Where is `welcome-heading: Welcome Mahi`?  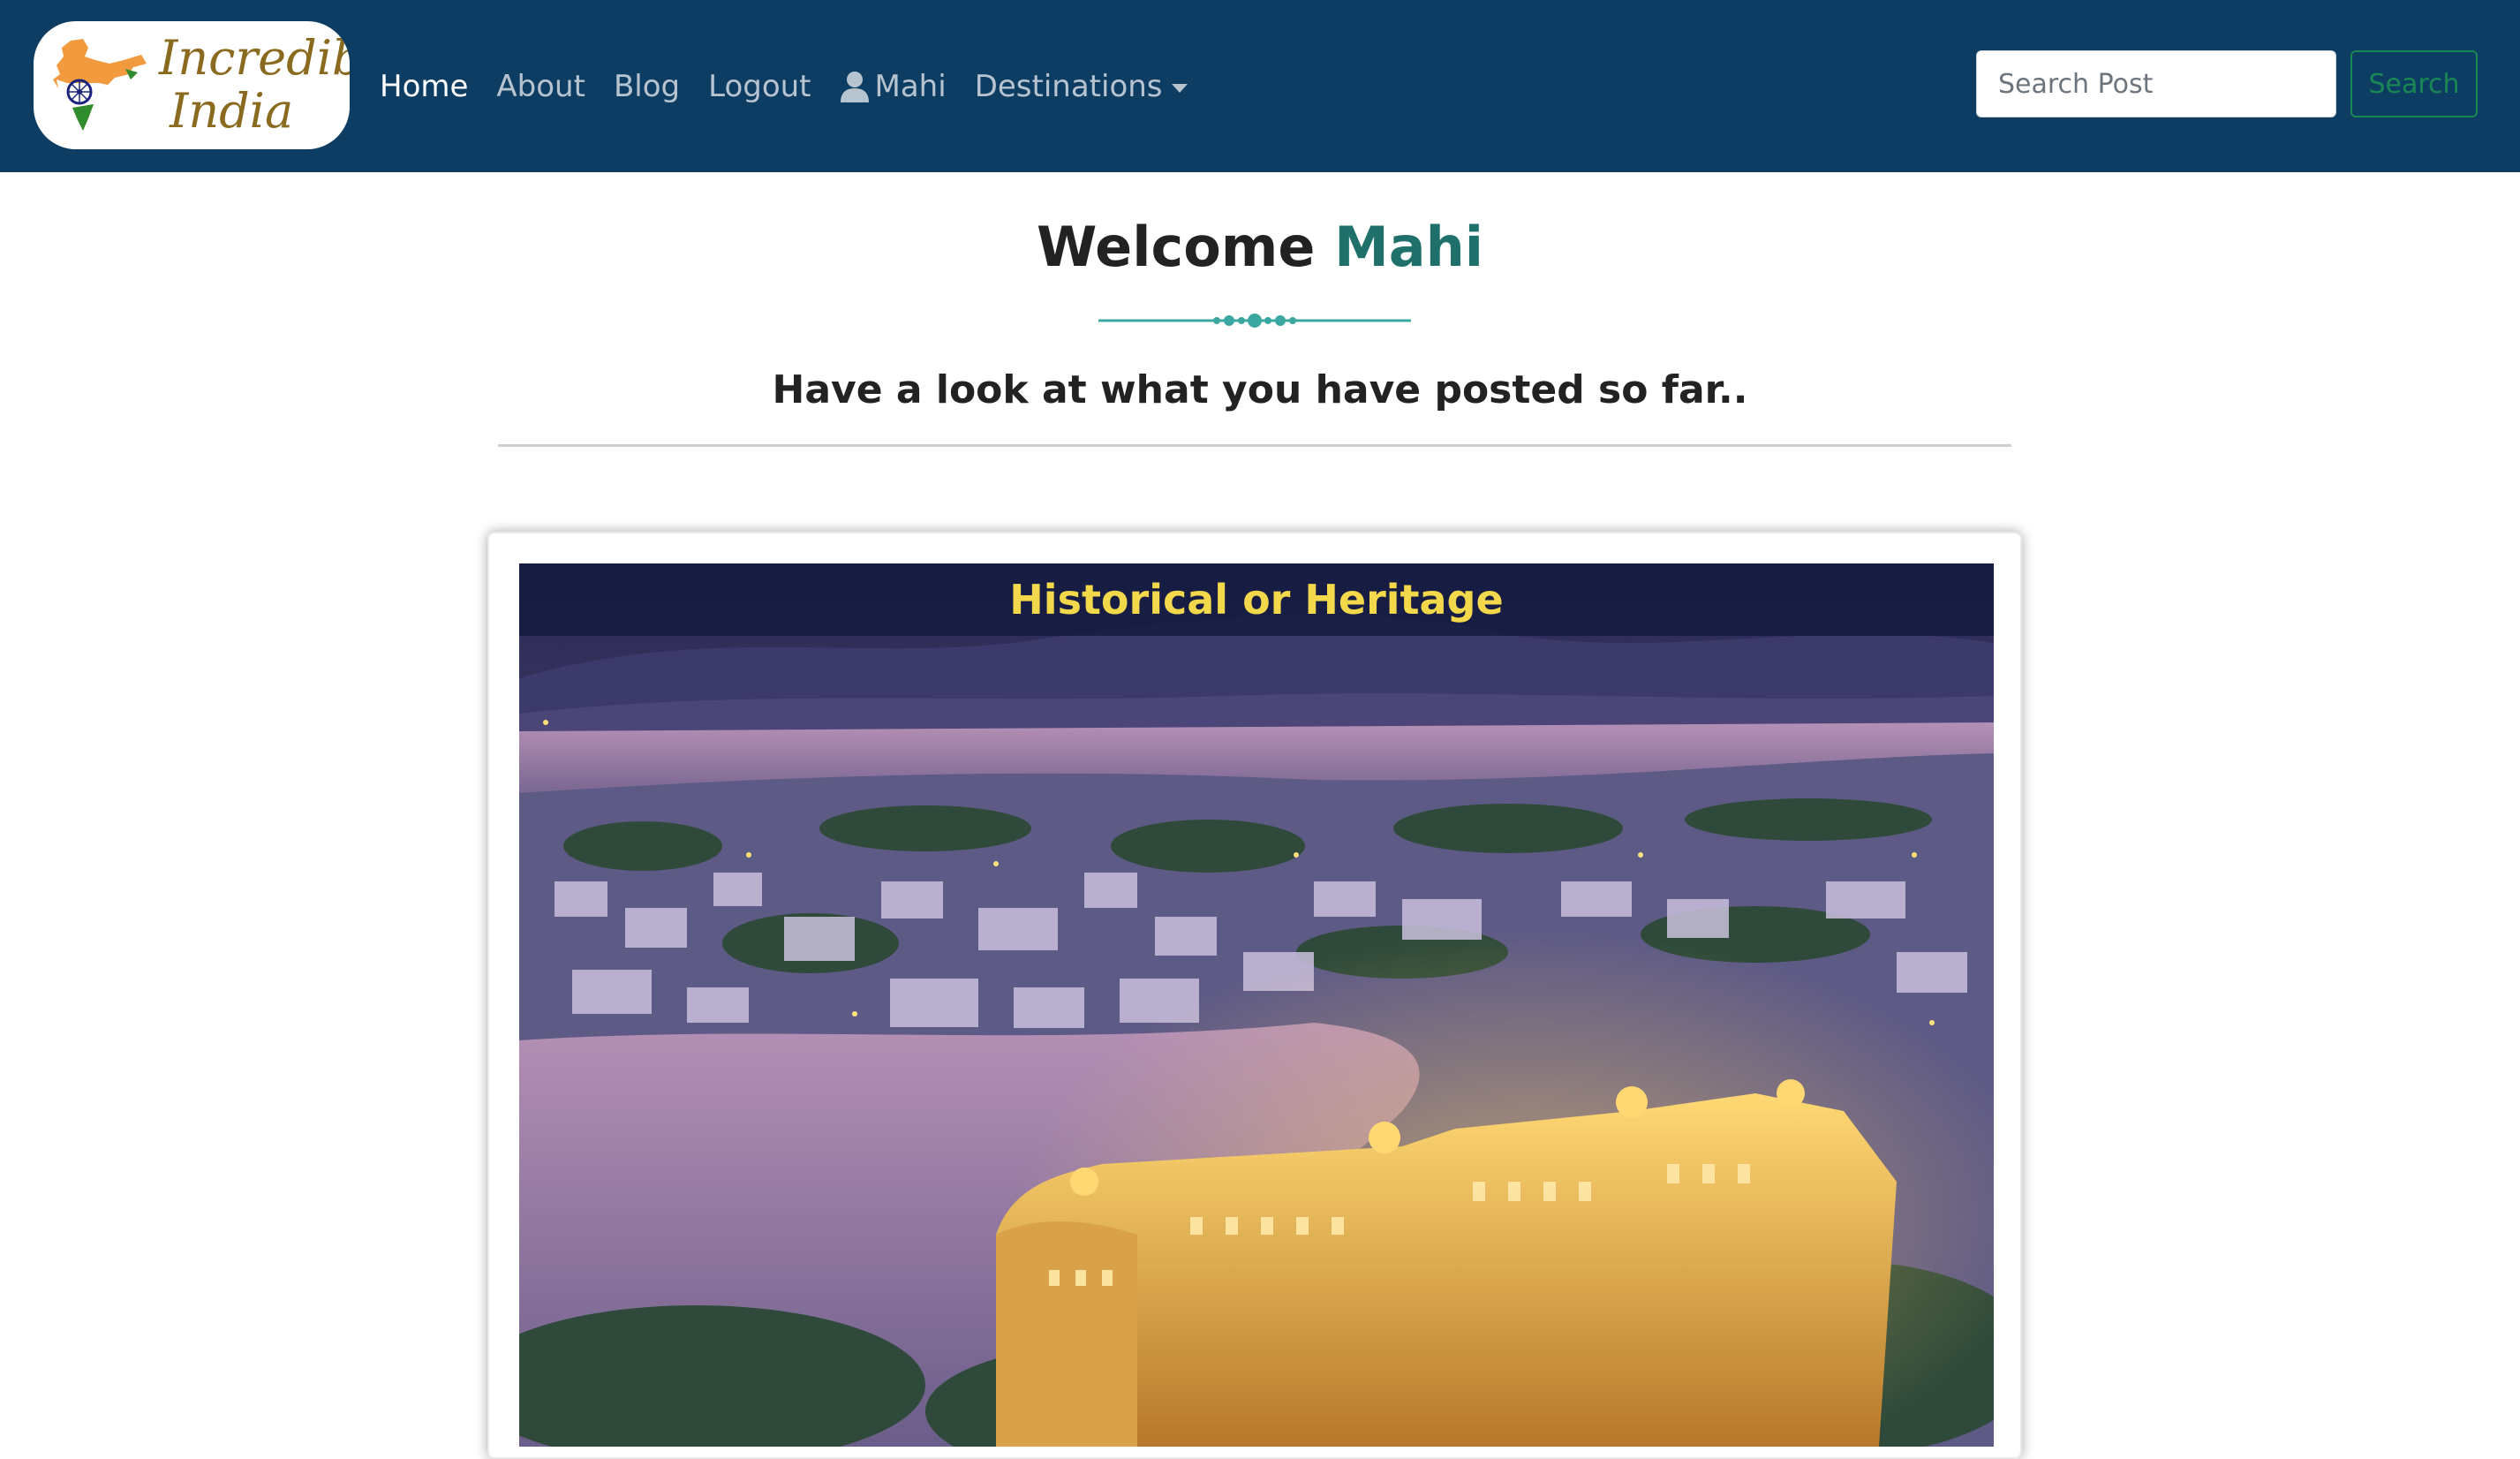 welcome-heading: Welcome Mahi is located at coordinates (1260, 247).